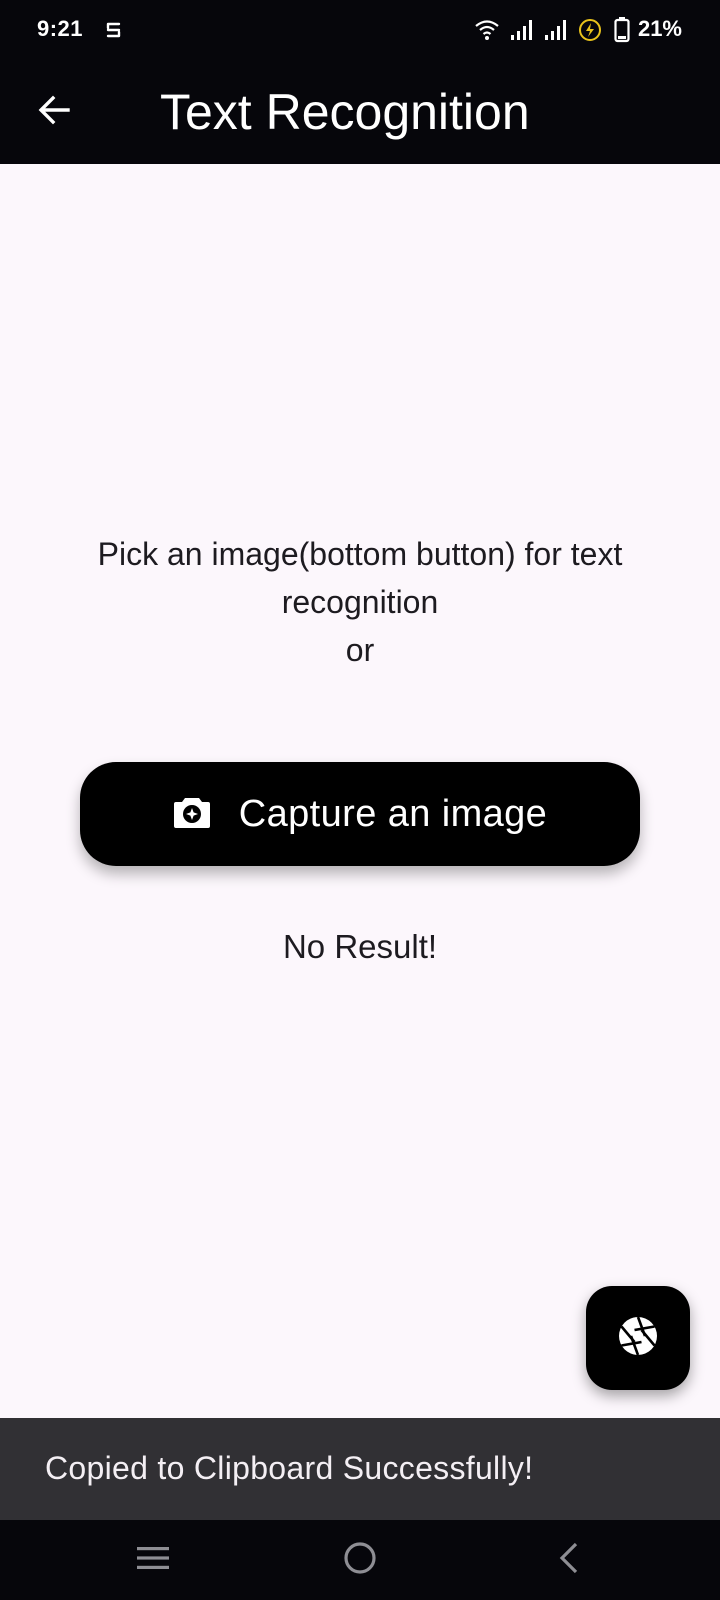 The image size is (720, 1600). I want to click on menu-icon, so click(153, 1560).